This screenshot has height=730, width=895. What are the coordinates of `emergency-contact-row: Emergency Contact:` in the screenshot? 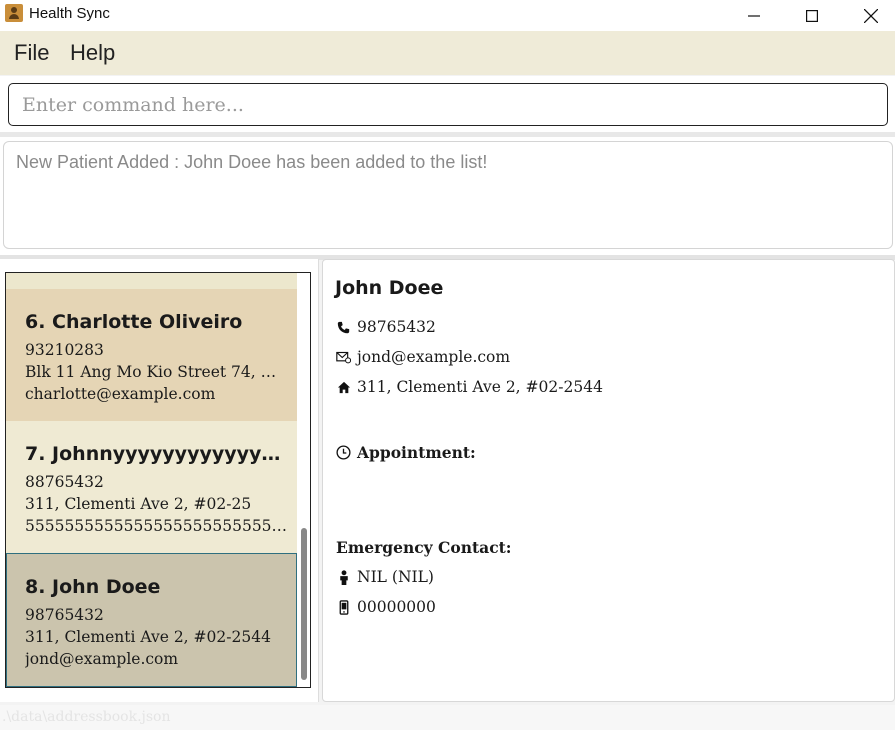 It's located at (424, 547).